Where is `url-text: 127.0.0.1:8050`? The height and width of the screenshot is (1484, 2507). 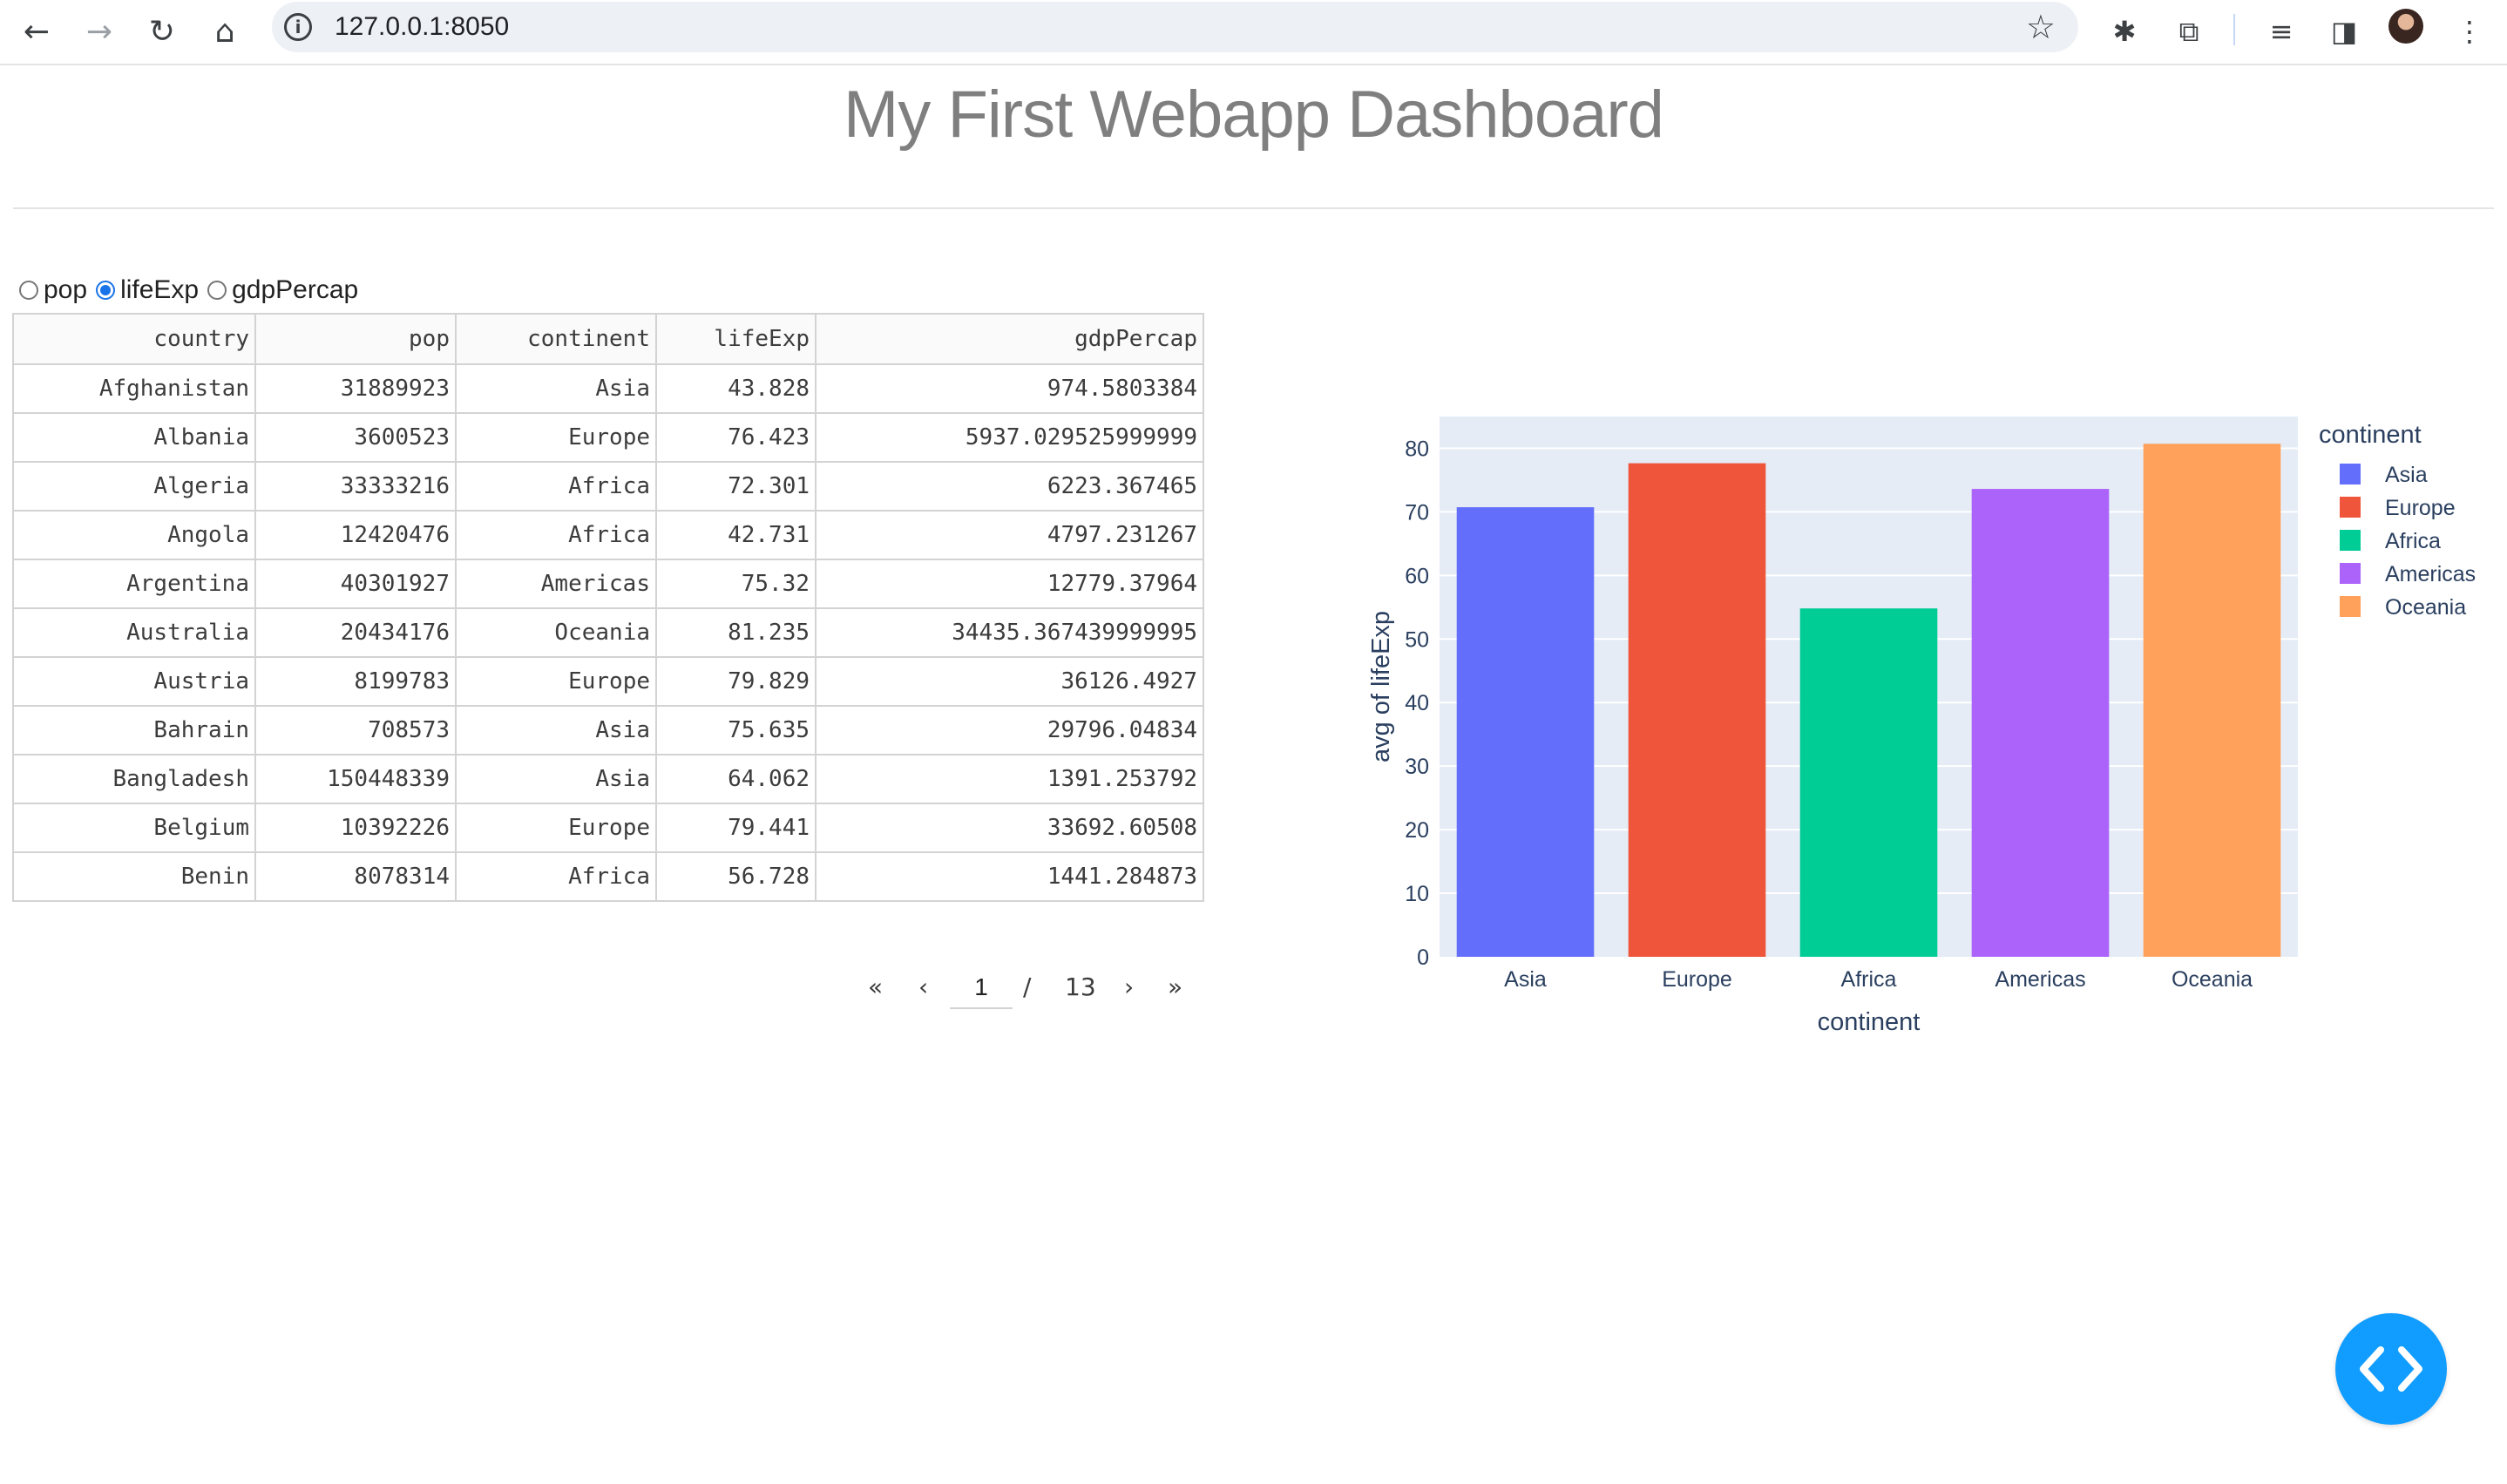 url-text: 127.0.0.1:8050 is located at coordinates (422, 27).